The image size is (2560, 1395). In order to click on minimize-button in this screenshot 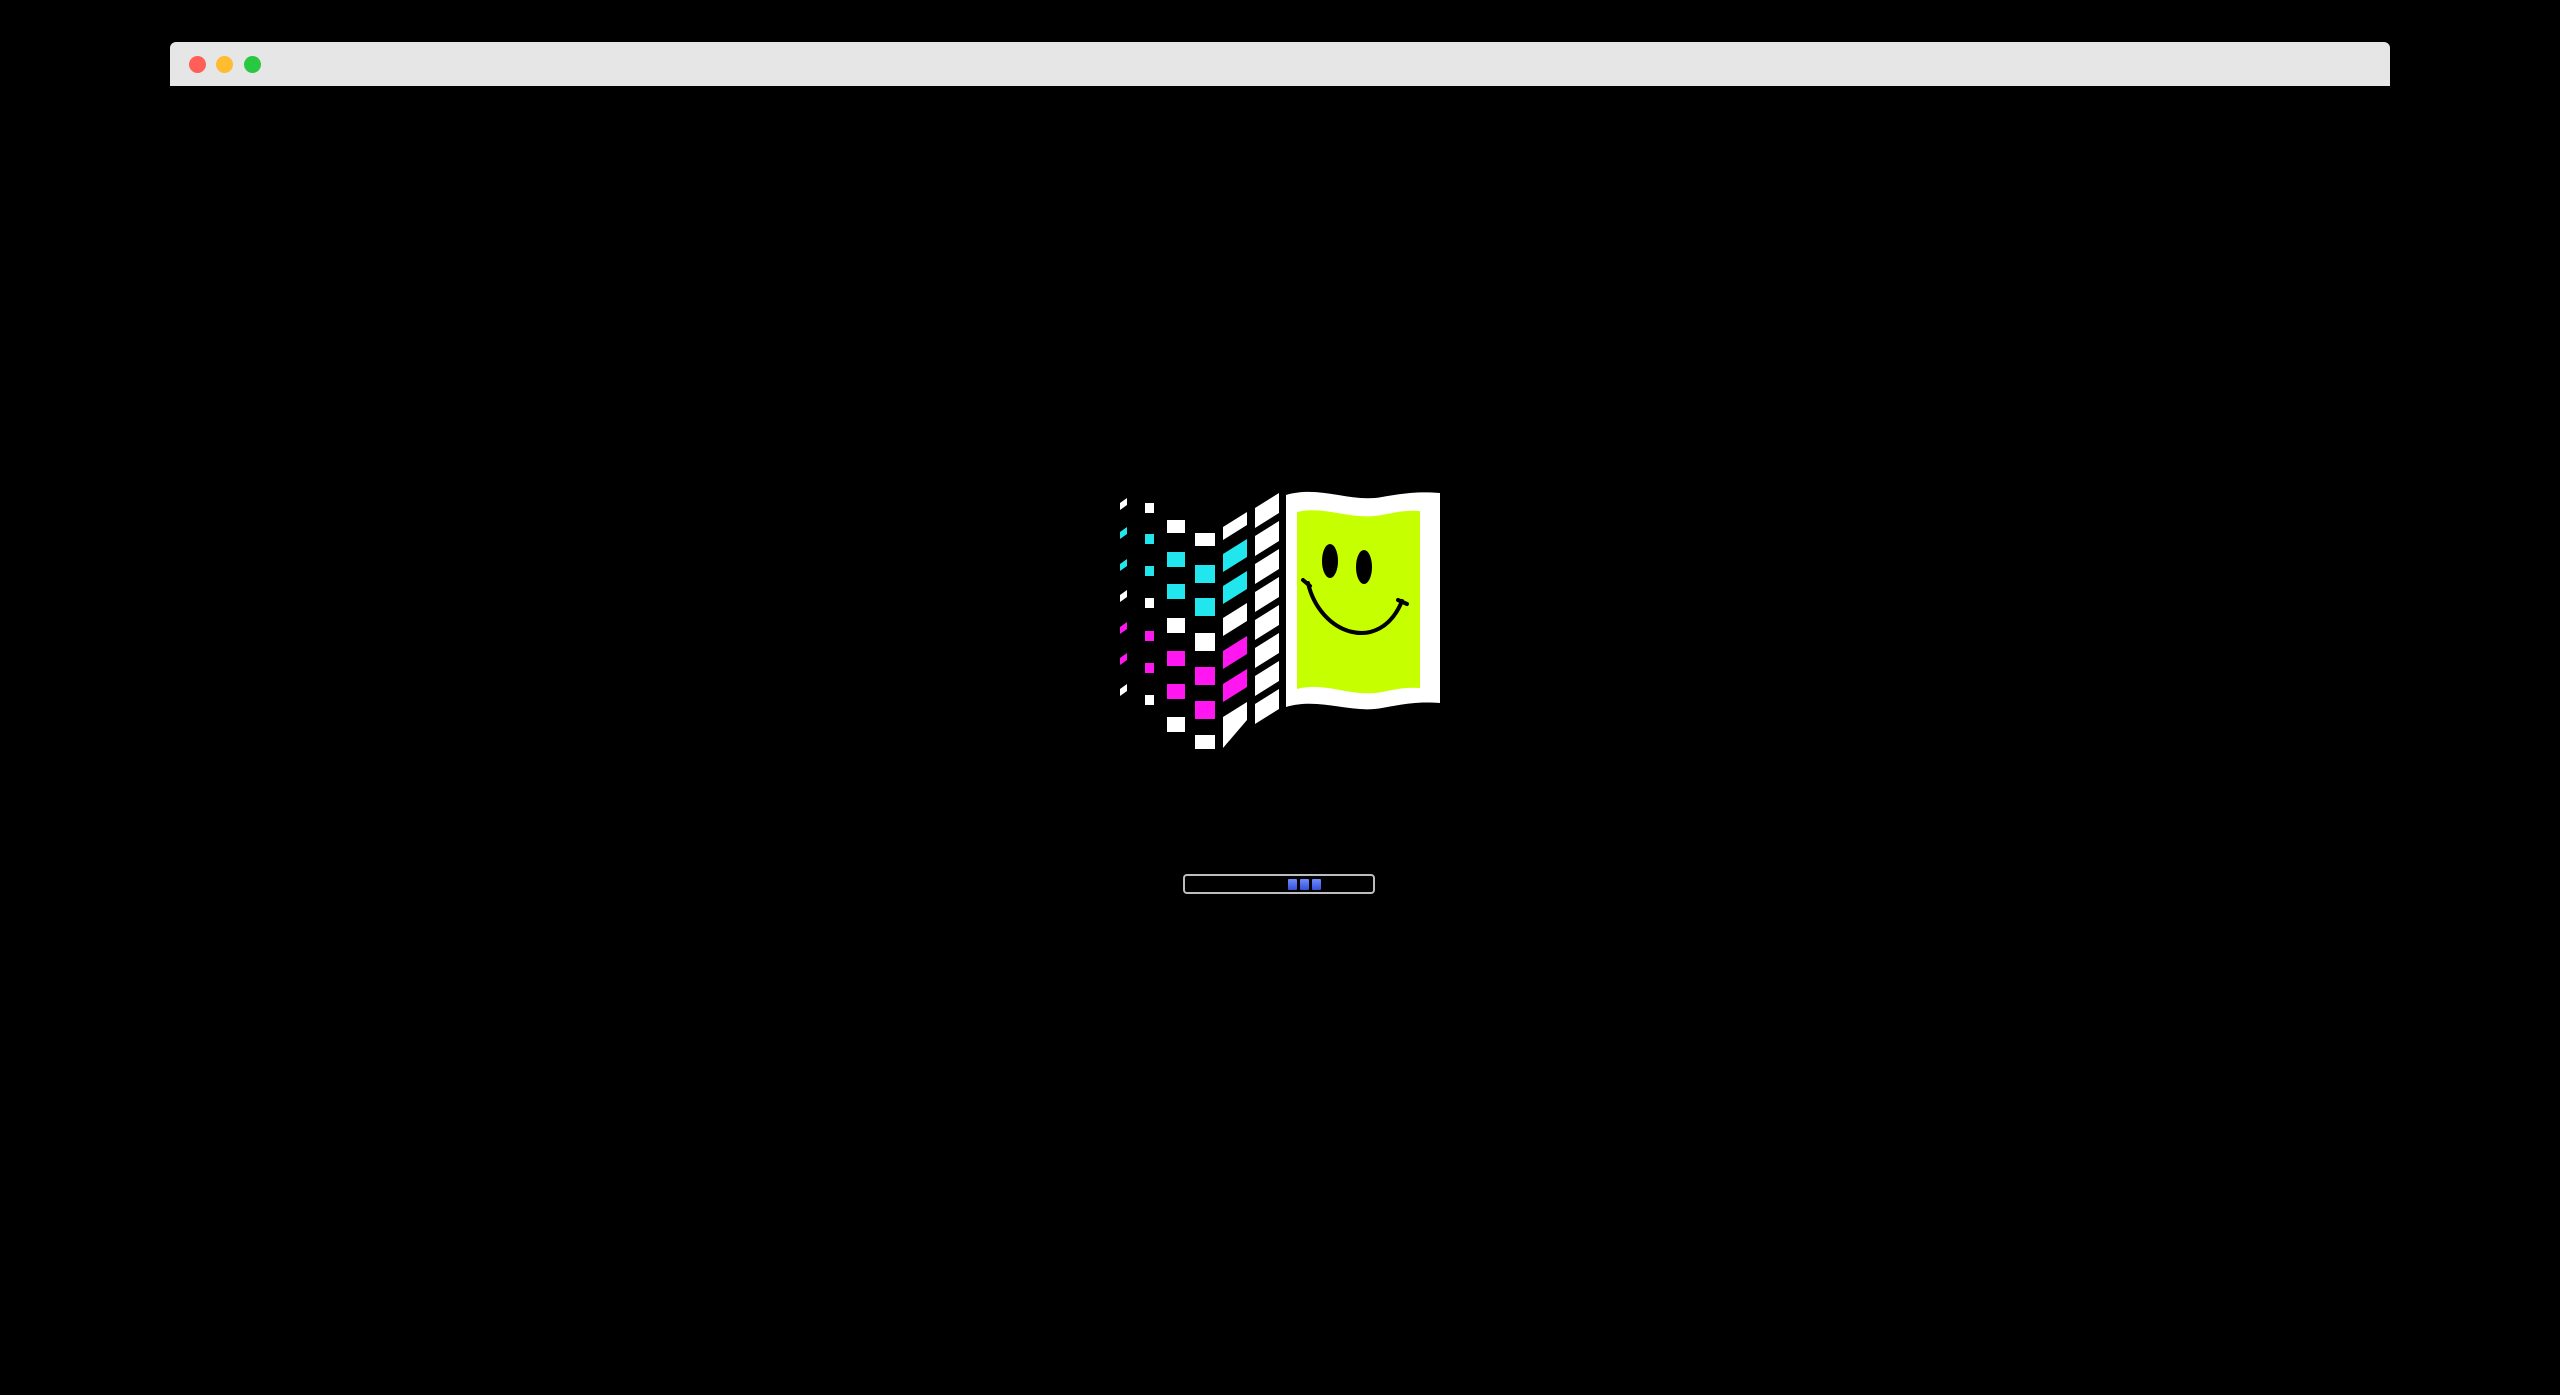, I will do `click(224, 64)`.